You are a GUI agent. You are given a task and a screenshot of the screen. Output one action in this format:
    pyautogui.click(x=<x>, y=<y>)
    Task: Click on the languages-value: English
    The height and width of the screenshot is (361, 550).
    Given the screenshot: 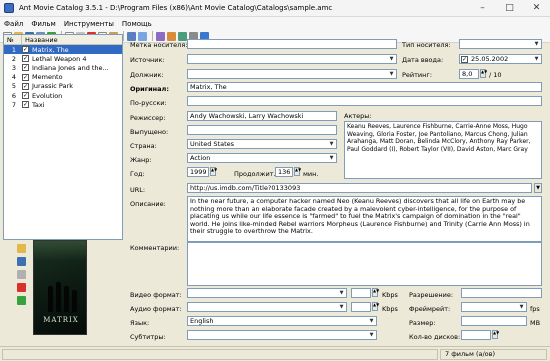 What is the action you would take?
    pyautogui.click(x=202, y=321)
    